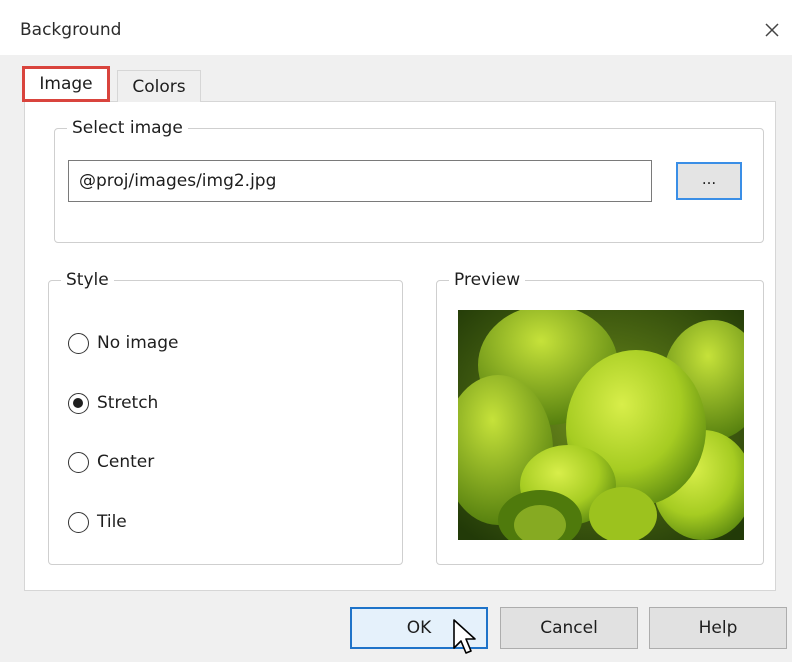  I want to click on radio-stretch: Stretch, so click(113, 403).